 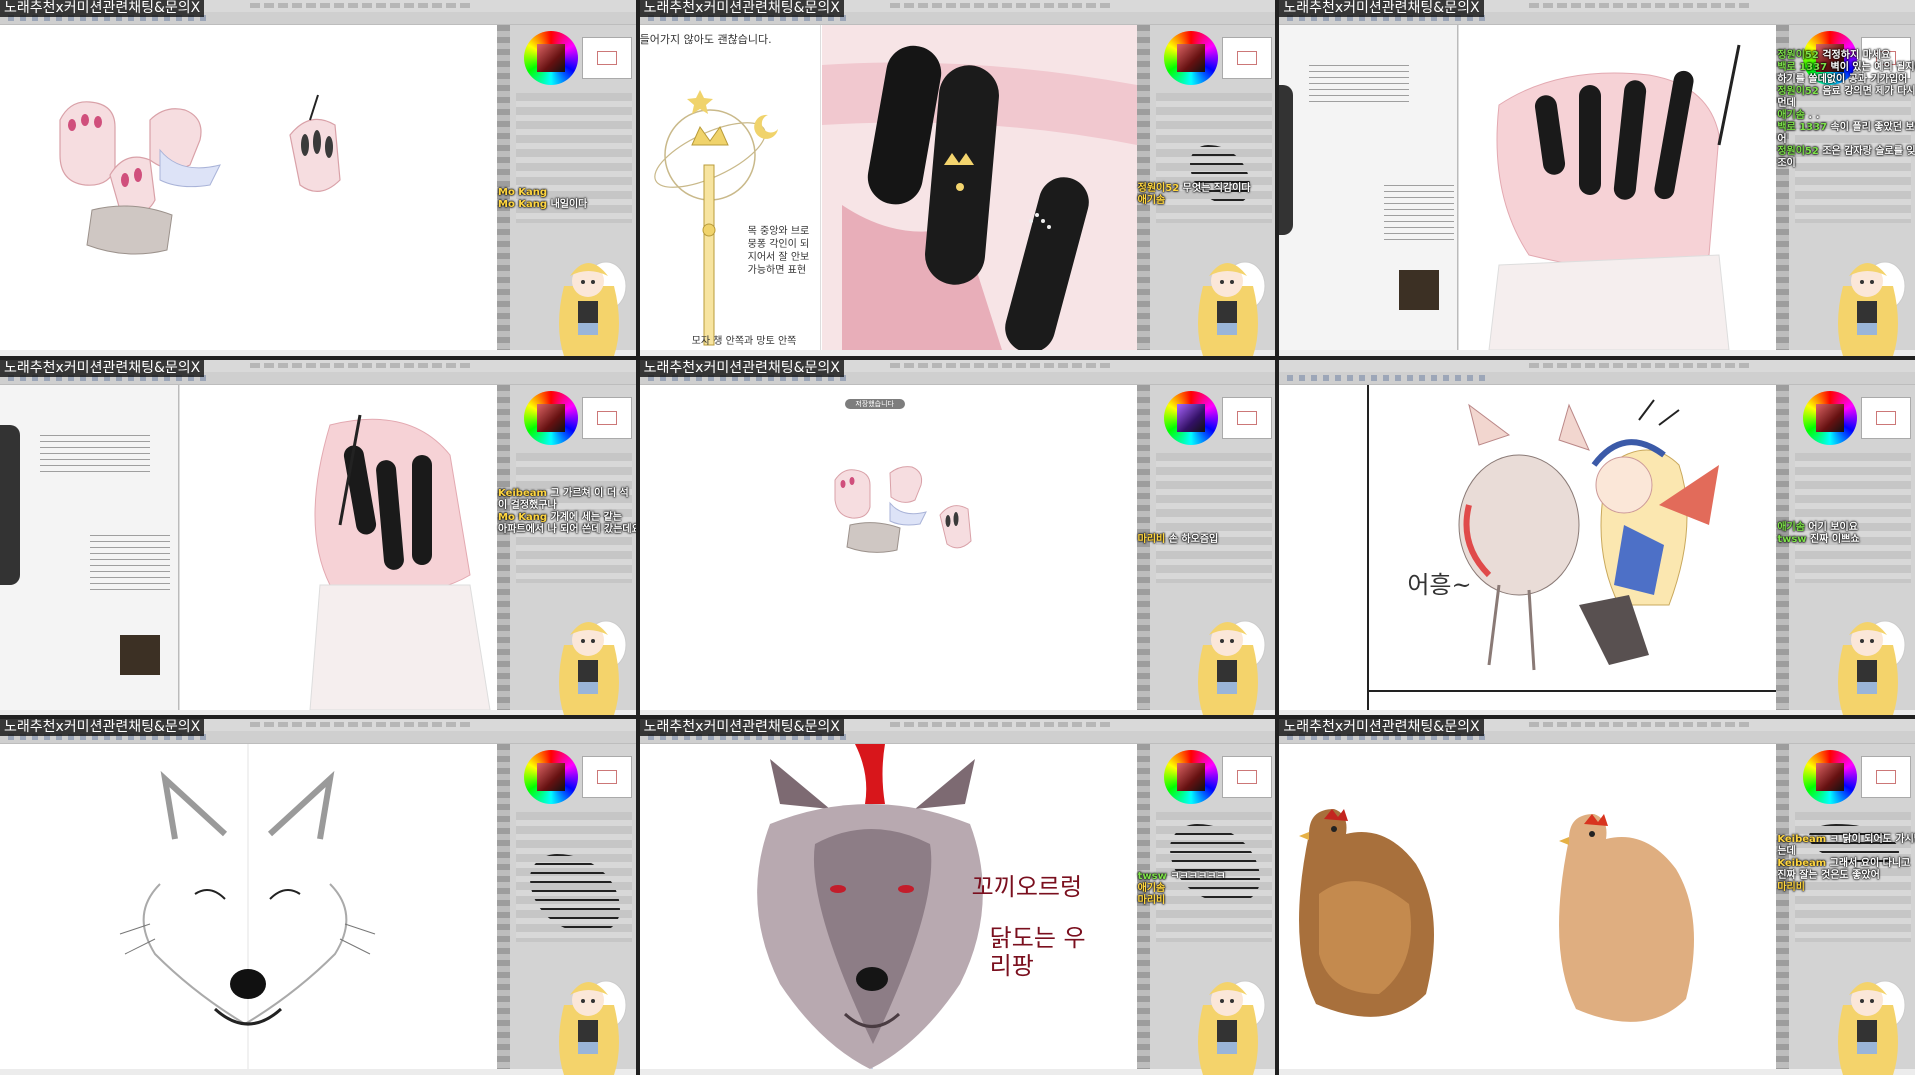 What do you see at coordinates (1846, 127) in the screenshot?
I see `chat-line: 백로 1337 속이 플리 좋았던 보일` at bounding box center [1846, 127].